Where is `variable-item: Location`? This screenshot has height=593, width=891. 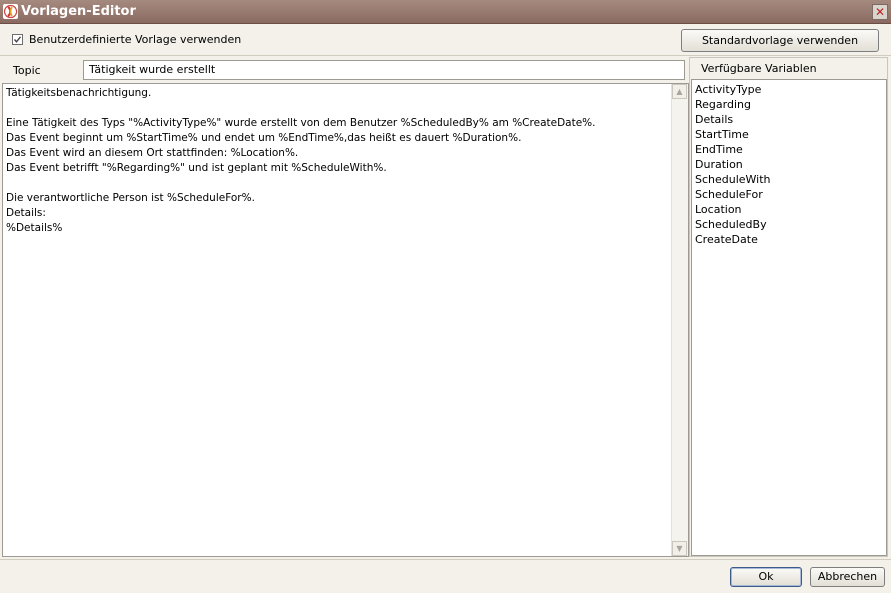
variable-item: Location is located at coordinates (790, 209).